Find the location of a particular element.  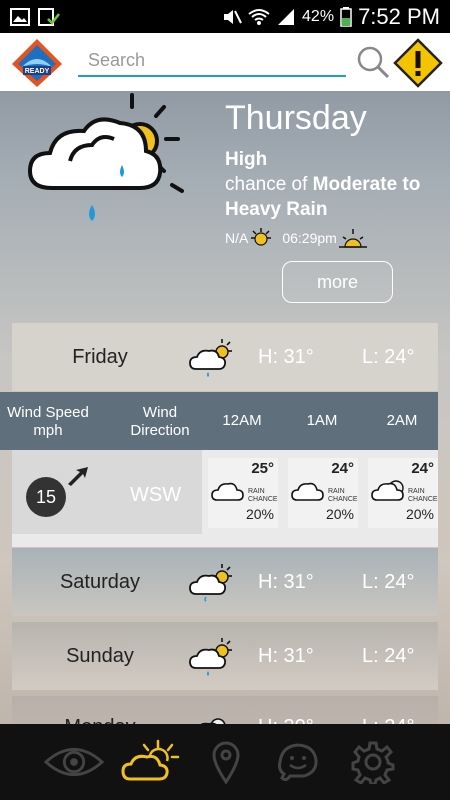

battery-percent: 42% is located at coordinates (318, 16).